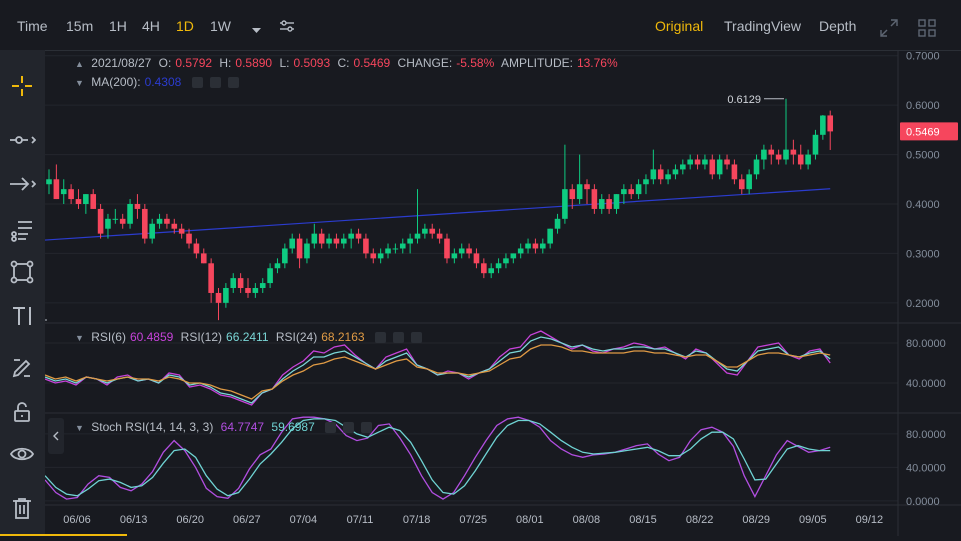 This screenshot has height=541, width=961. I want to click on rsi6-value: 60.4859, so click(151, 337).